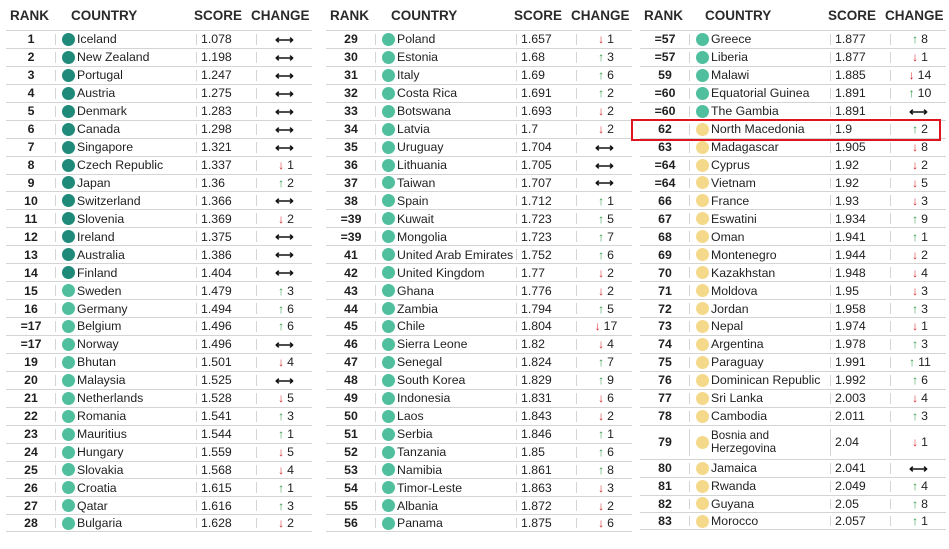  I want to click on rank-value: 38, so click(351, 200).